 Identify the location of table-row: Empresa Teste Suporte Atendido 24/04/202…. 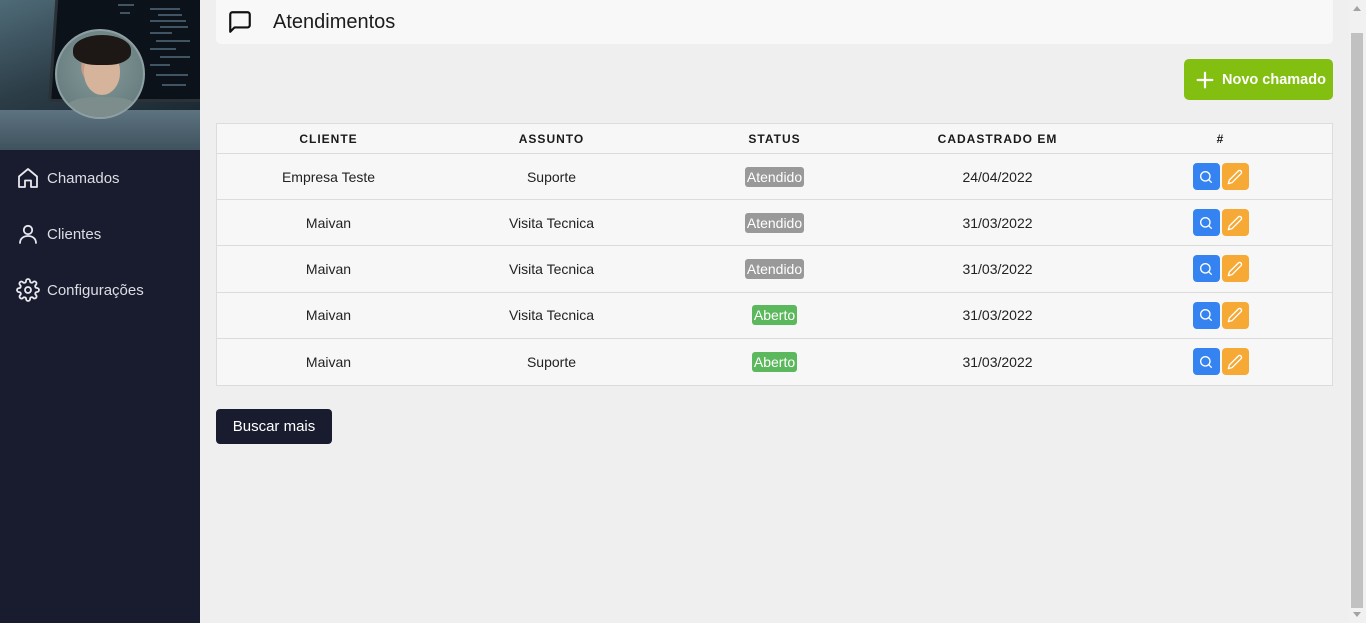
(774, 177).